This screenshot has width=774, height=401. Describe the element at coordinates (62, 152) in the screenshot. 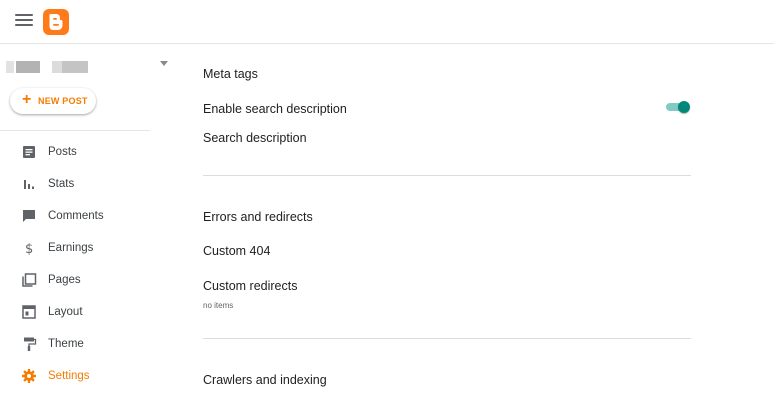

I see `sidebar-item-label: Posts` at that location.